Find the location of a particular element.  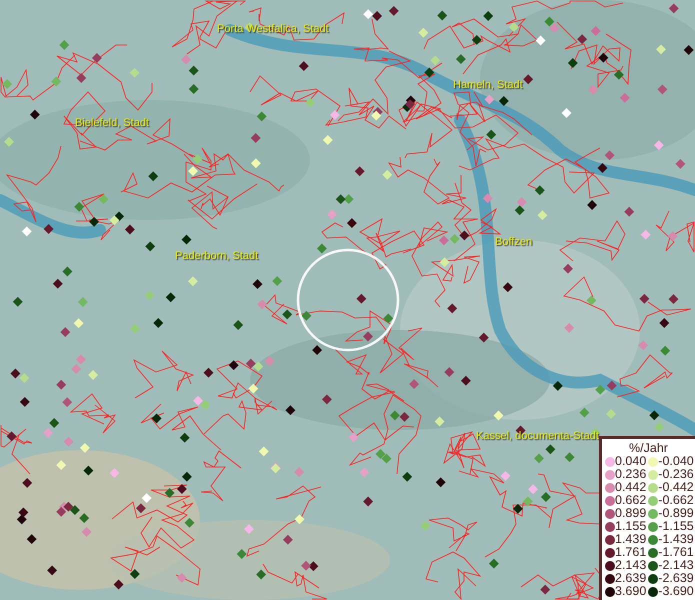

legend-value: -0.442 is located at coordinates (676, 487).